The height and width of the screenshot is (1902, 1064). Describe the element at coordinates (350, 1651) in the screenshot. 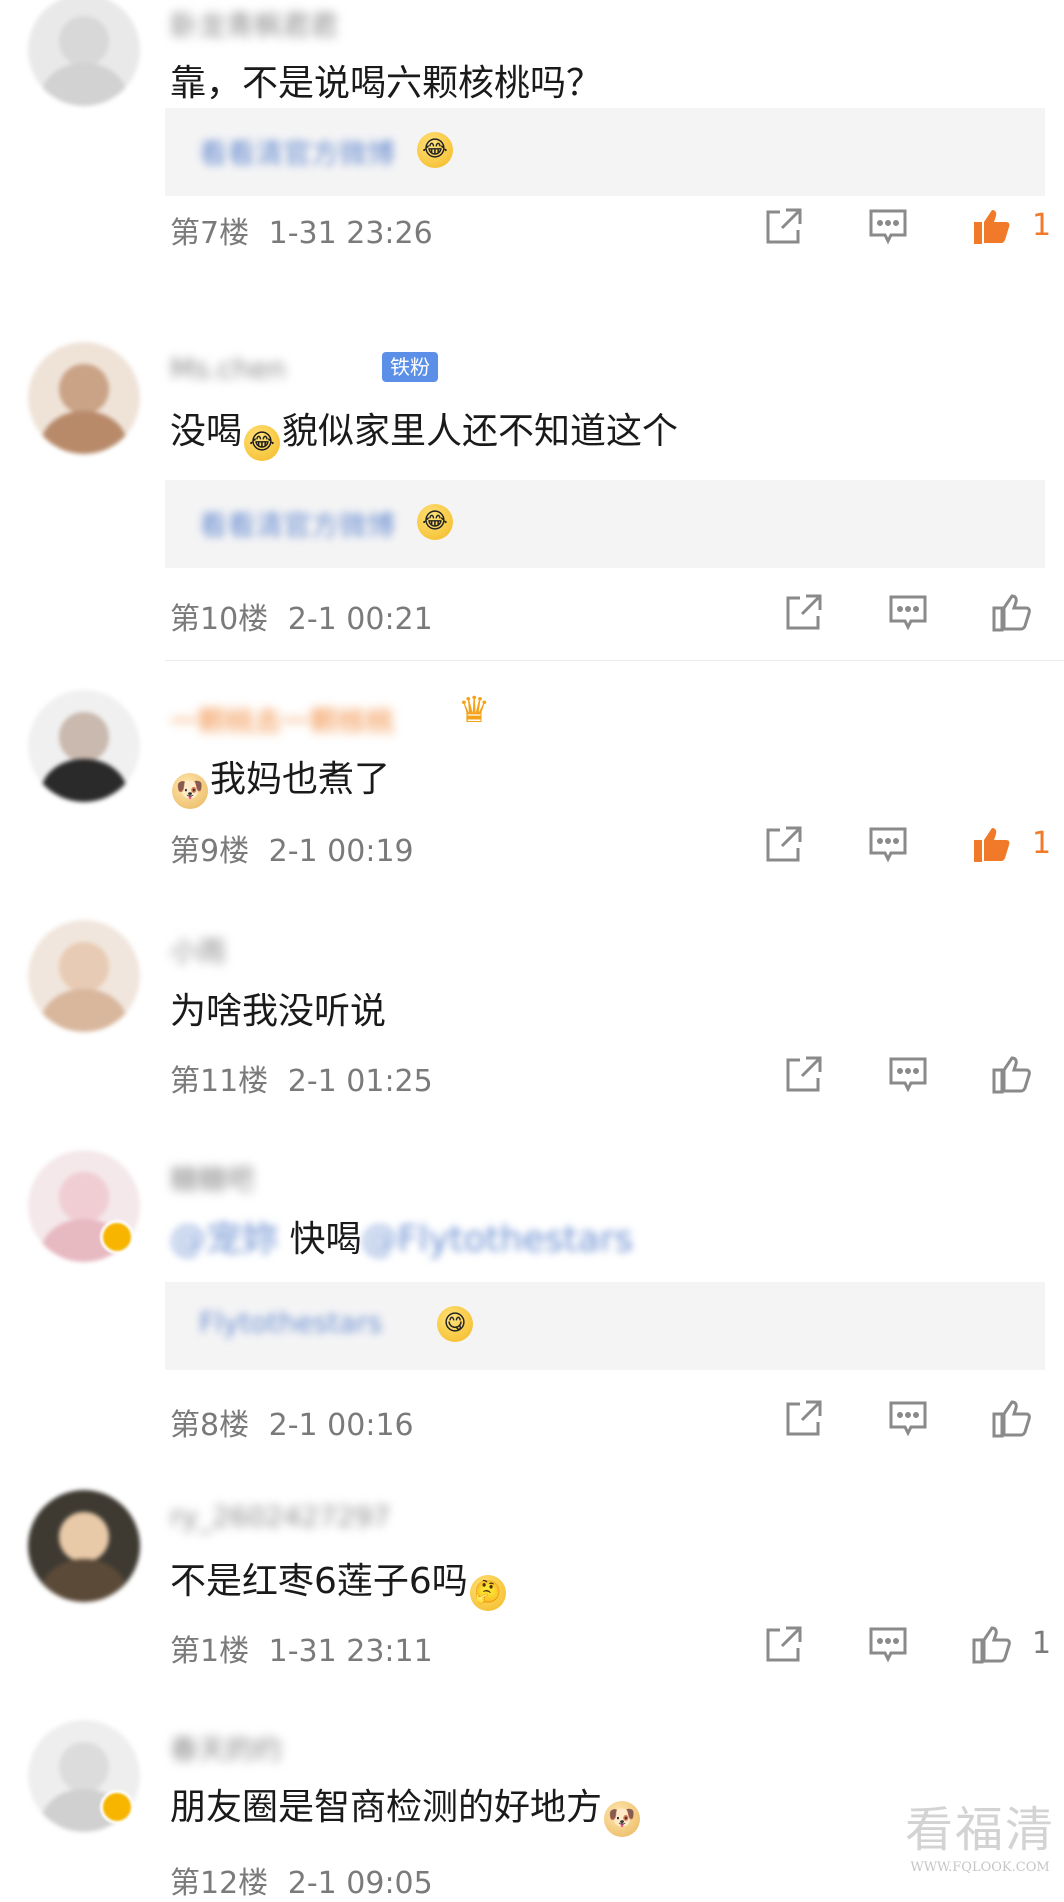

I see `timestamp: 1-31 23:11` at that location.